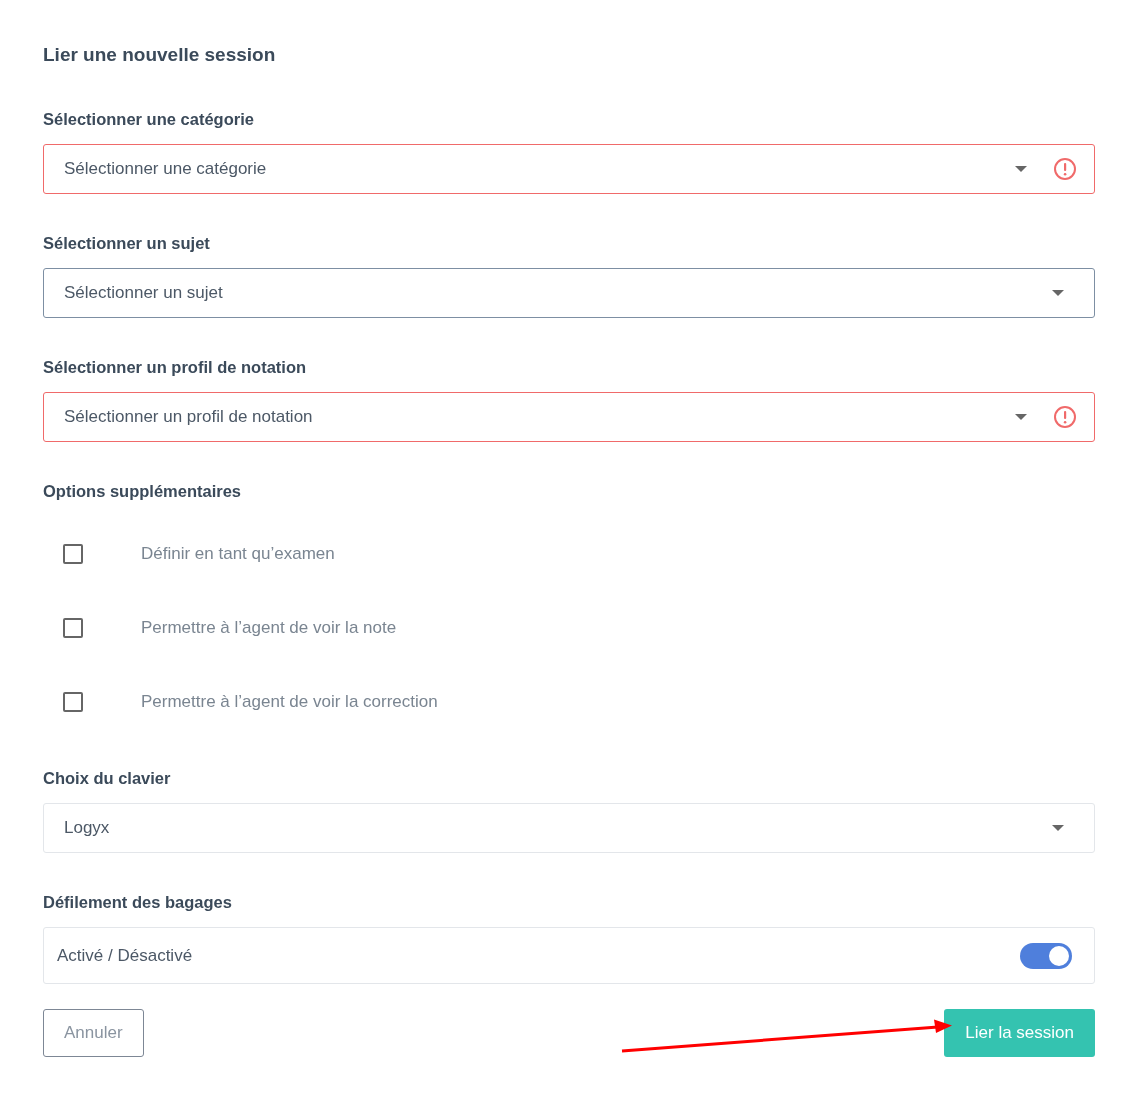 This screenshot has height=1094, width=1134. Describe the element at coordinates (289, 702) in the screenshot. I see `checkbox-label: Permettre à l’agent de voir la correction` at that location.